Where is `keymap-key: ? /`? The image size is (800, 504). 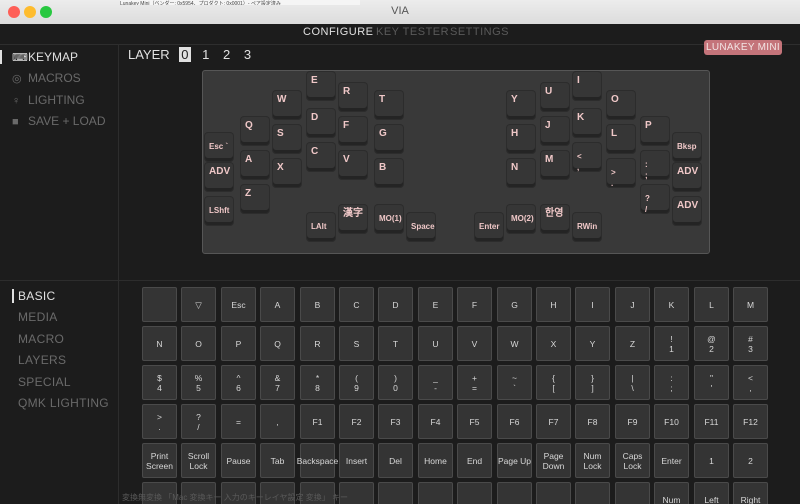 keymap-key: ? / is located at coordinates (655, 199).